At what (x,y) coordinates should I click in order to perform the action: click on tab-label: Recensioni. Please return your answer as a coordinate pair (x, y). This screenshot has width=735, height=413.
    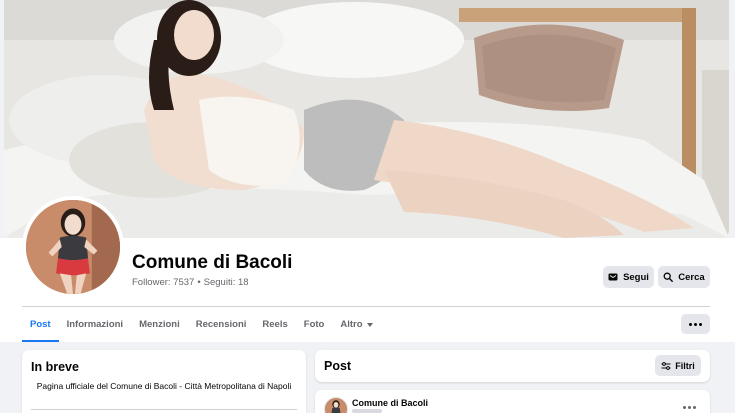
    Looking at the image, I should click on (221, 324).